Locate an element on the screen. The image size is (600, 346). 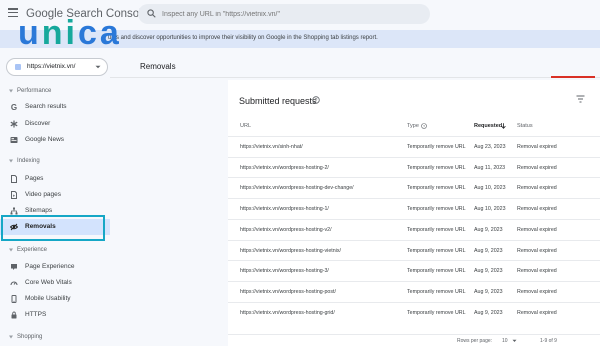
menu-icon is located at coordinates (13, 13).